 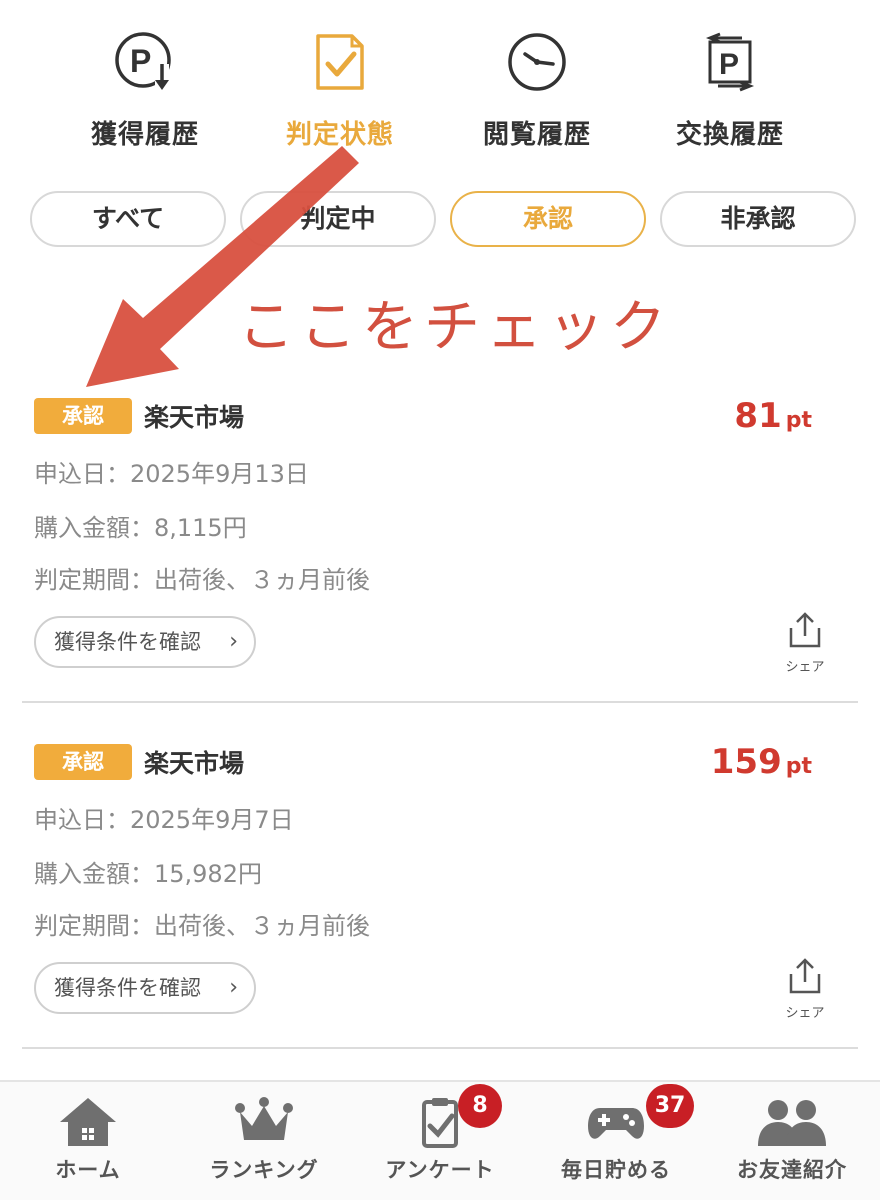 What do you see at coordinates (88, 1170) in the screenshot?
I see `tab-label: ホーム` at bounding box center [88, 1170].